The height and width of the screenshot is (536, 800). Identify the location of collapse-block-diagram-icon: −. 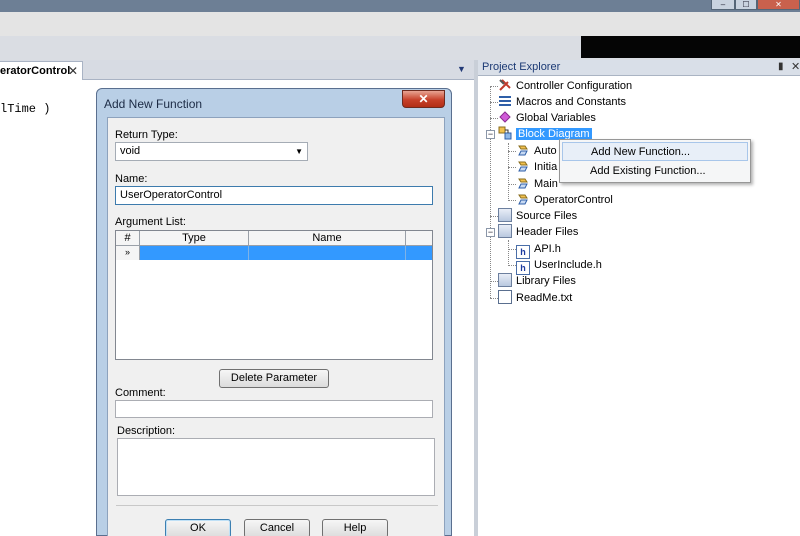
(490, 134).